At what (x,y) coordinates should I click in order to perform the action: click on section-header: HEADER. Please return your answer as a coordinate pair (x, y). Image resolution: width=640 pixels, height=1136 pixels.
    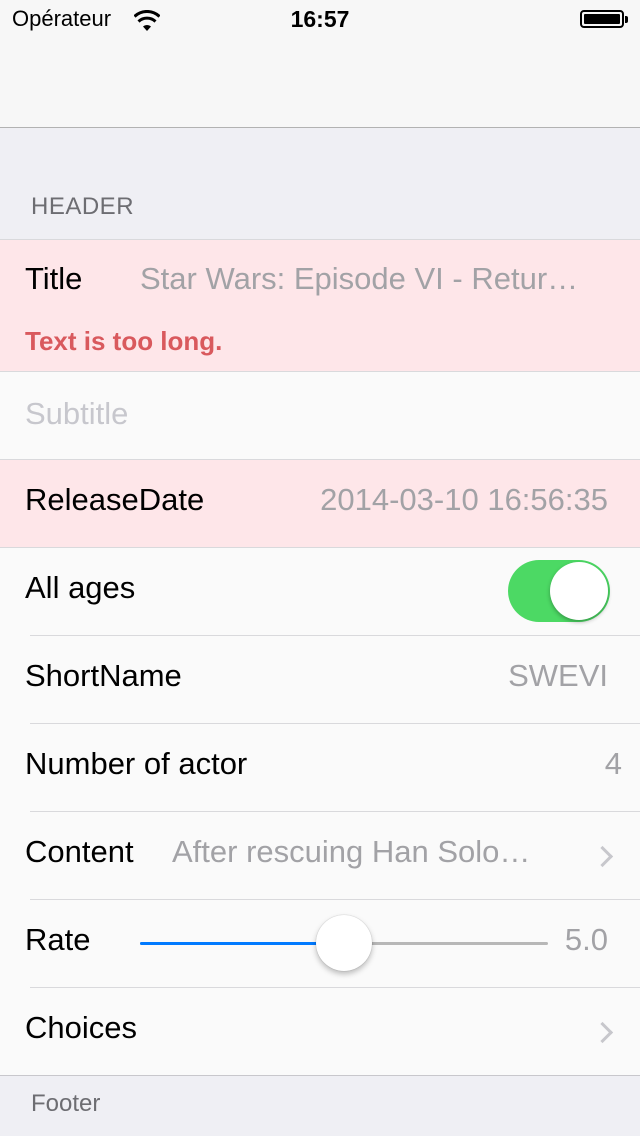
    Looking at the image, I should click on (83, 206).